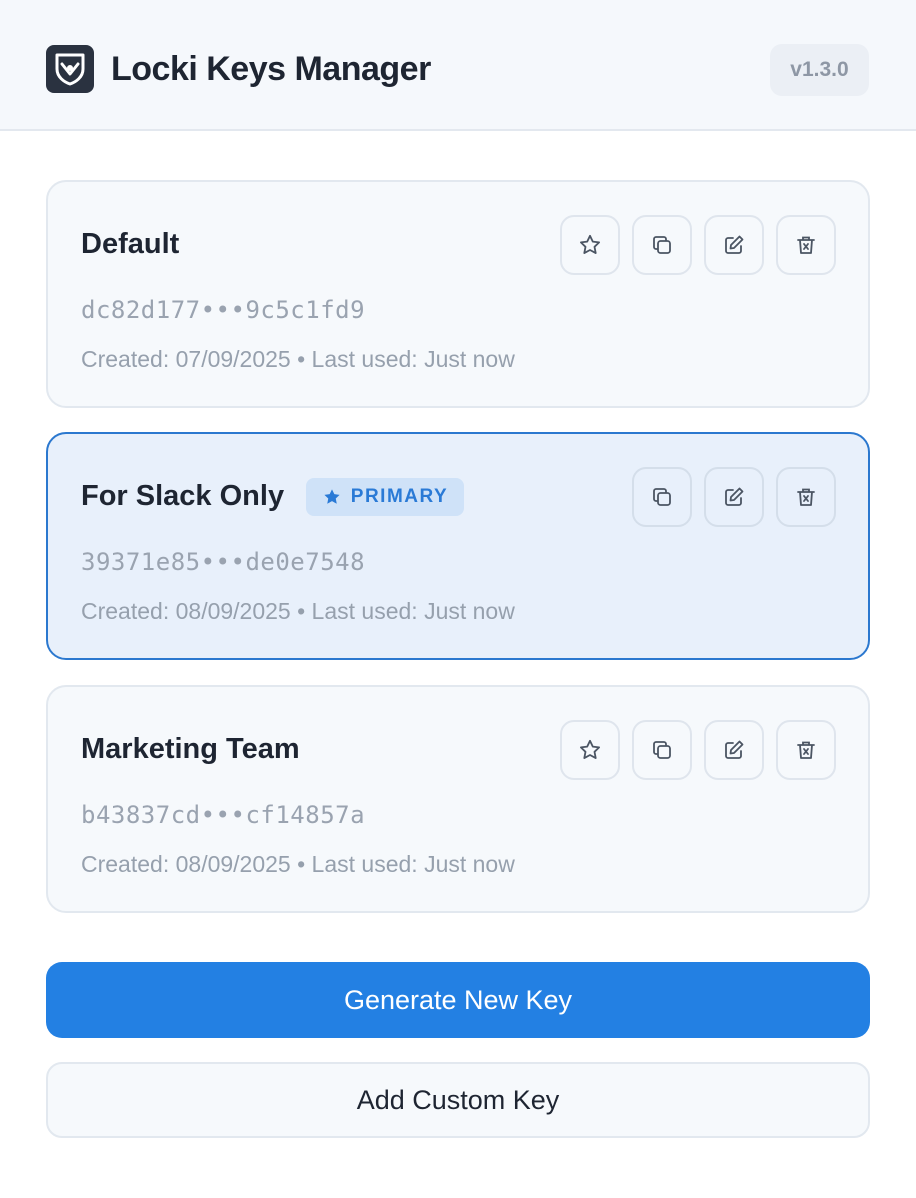 This screenshot has width=916, height=1198. Describe the element at coordinates (130, 244) in the screenshot. I see `key-name: Default` at that location.